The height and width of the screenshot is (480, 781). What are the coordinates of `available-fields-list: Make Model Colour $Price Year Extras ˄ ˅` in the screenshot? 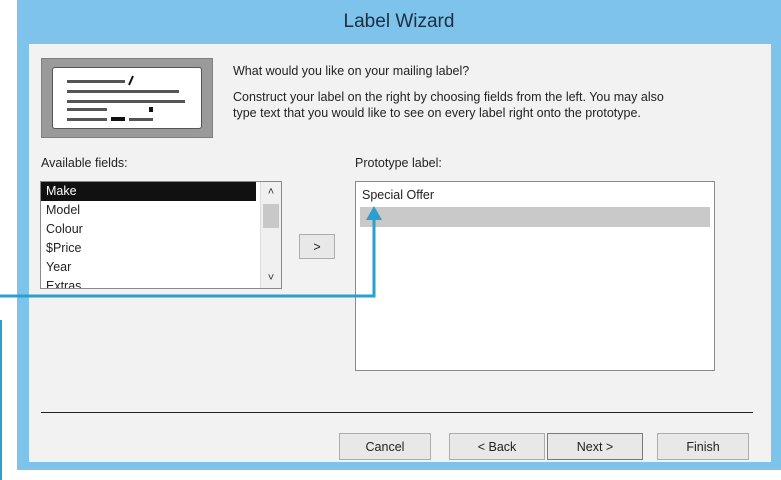 It's located at (161, 235).